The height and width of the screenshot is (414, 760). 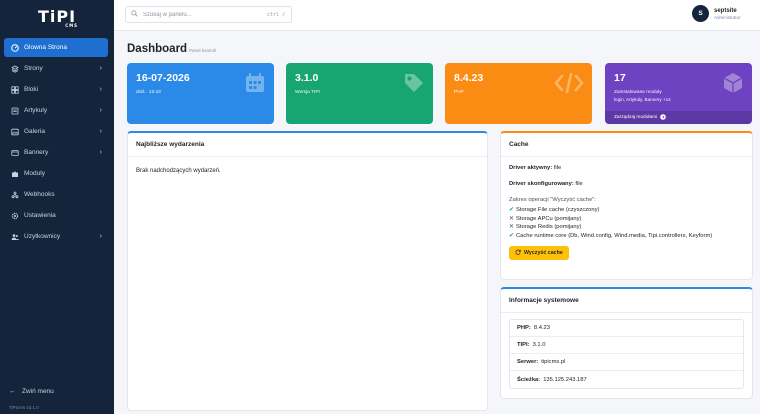 I want to click on search-icon, so click(x=134, y=14).